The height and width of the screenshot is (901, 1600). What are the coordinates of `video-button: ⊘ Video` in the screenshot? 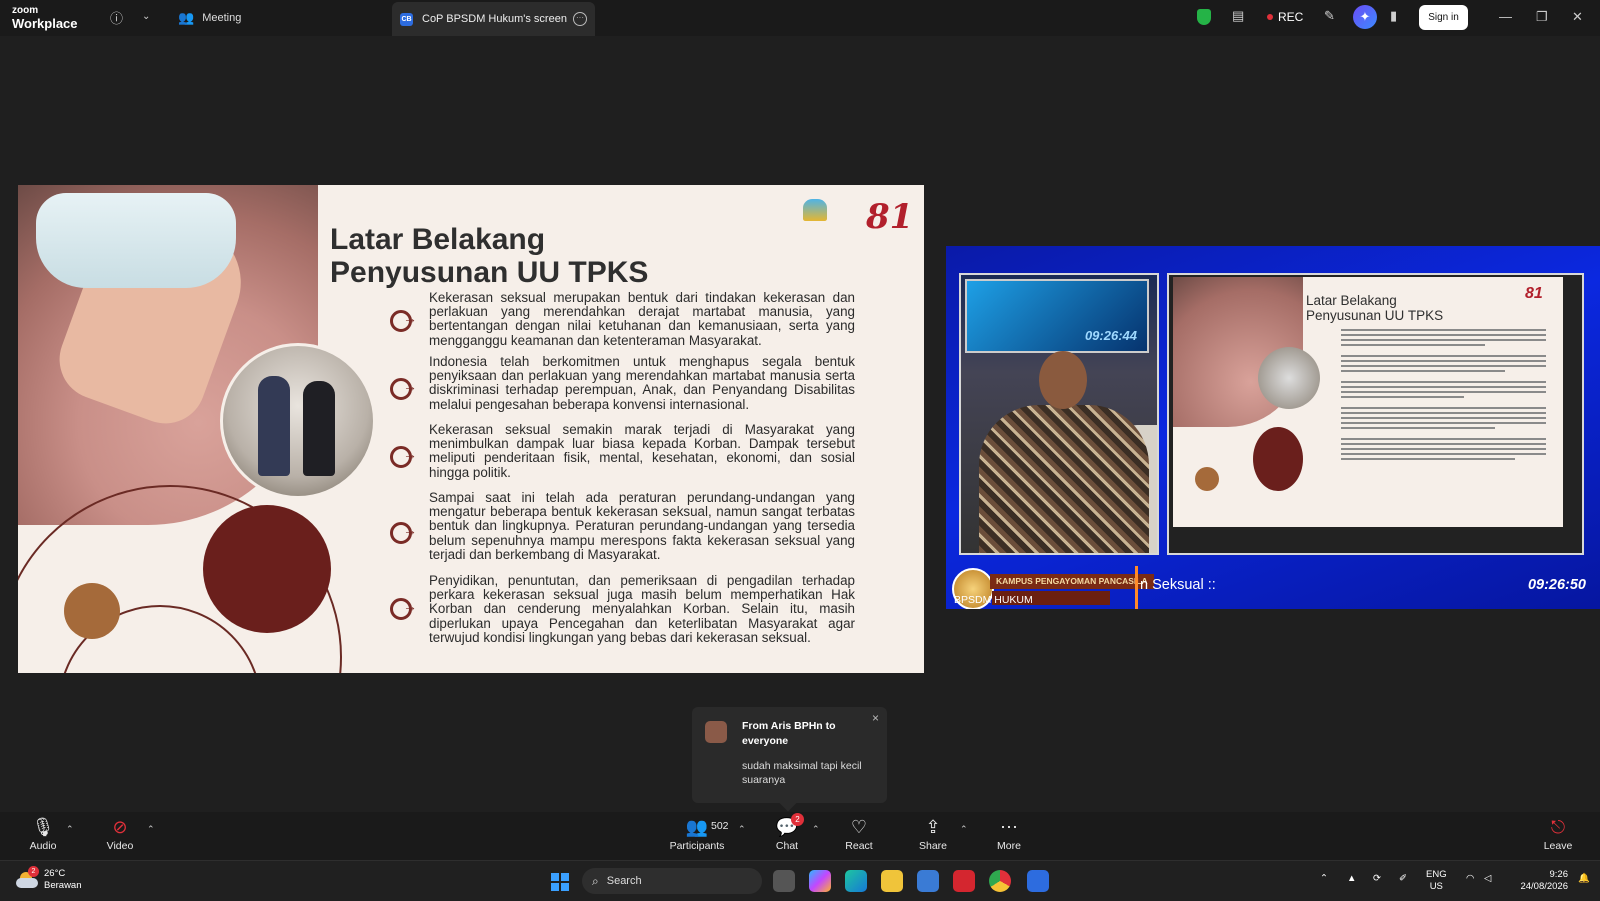 It's located at (120, 834).